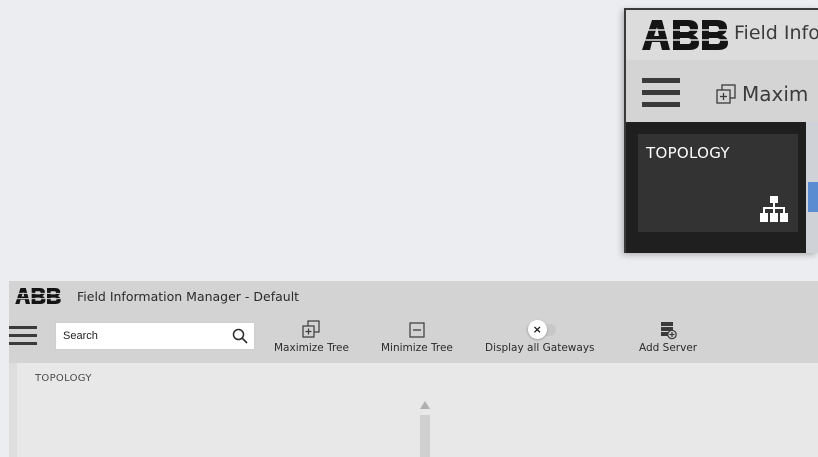 This screenshot has width=818, height=457. Describe the element at coordinates (661, 93) in the screenshot. I see `inset-hamburger-menu-icon` at that location.